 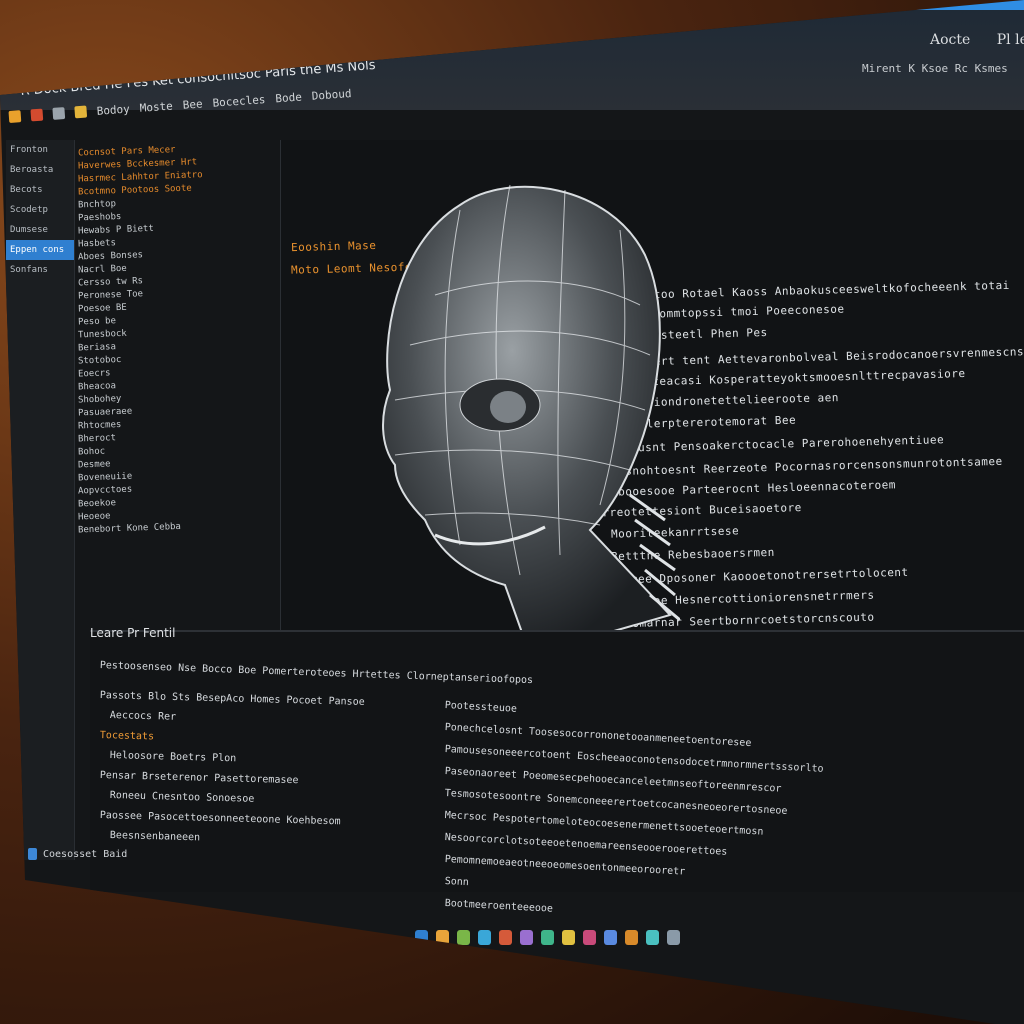 What do you see at coordinates (132, 633) in the screenshot?
I see `panel-title: Leare Pr Fentil` at bounding box center [132, 633].